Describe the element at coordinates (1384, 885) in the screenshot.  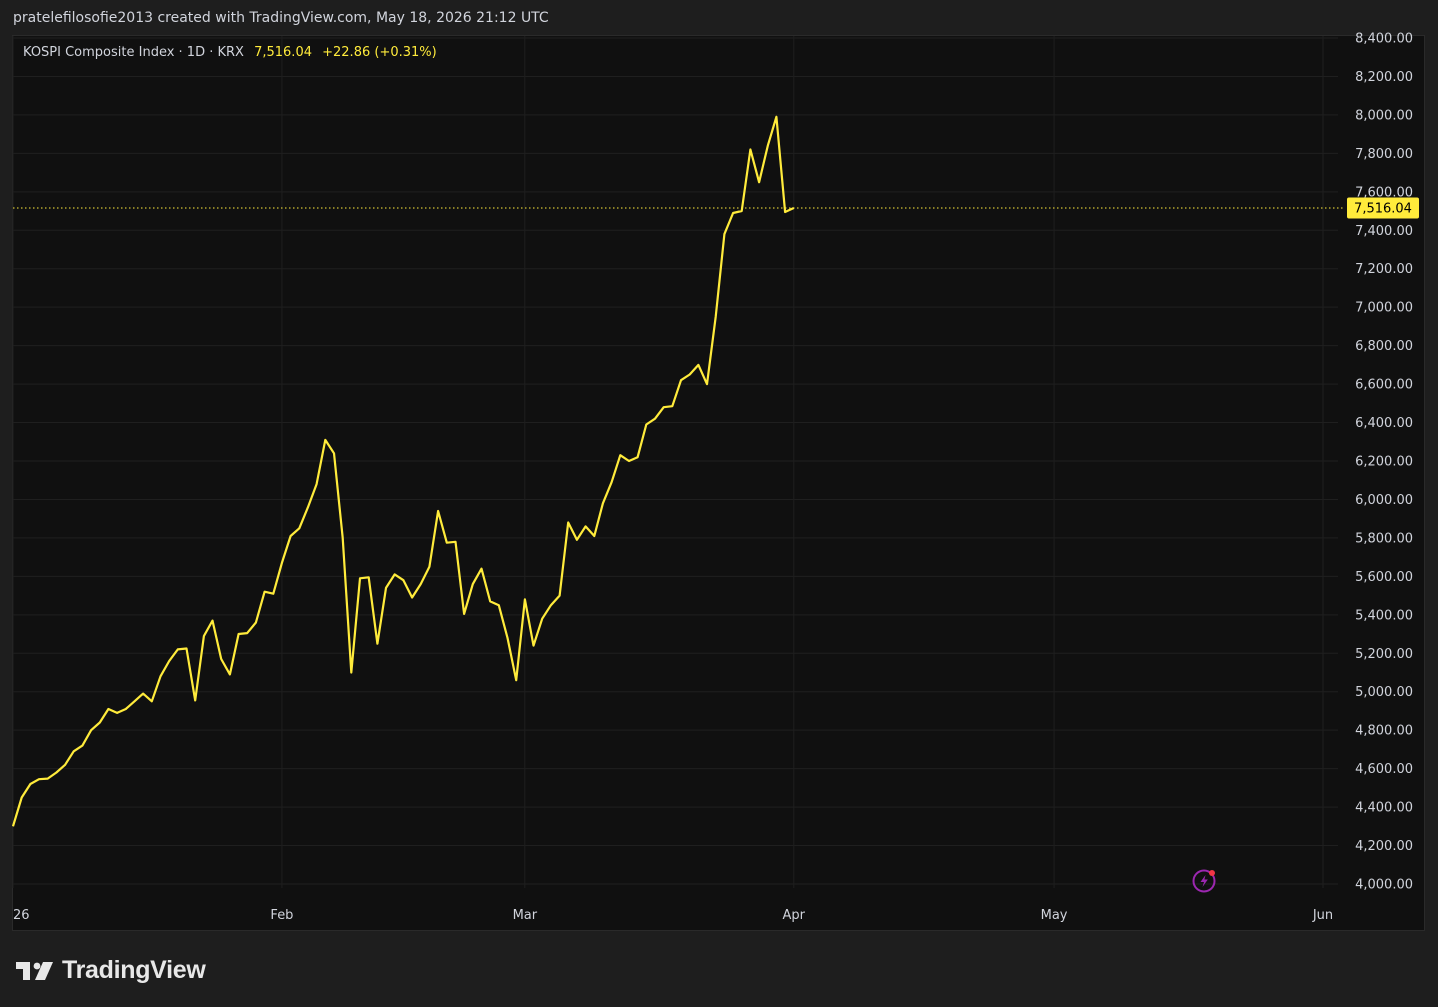
I see `y-tick-label: 4,000.00` at that location.